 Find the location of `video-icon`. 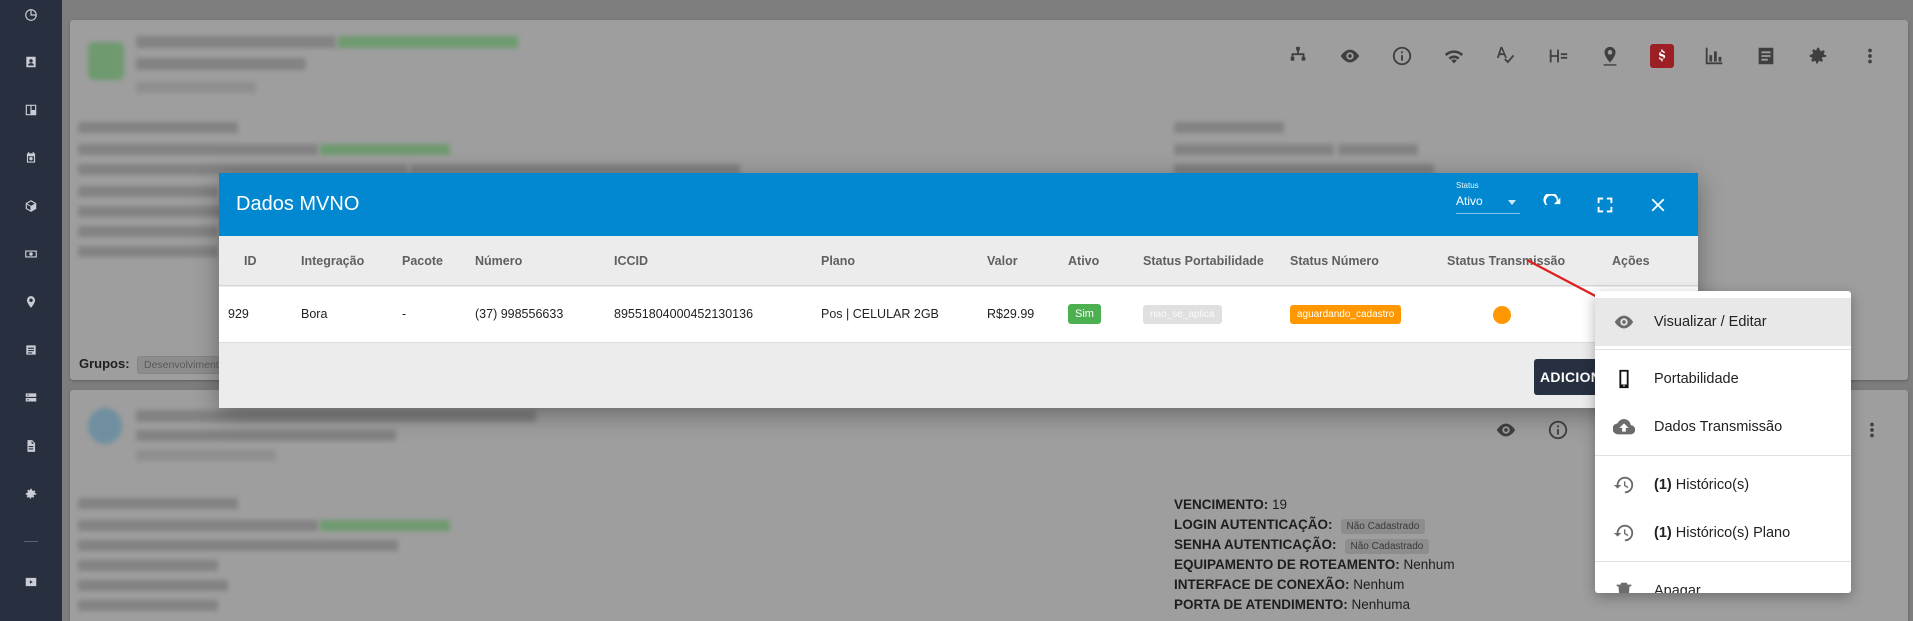

video-icon is located at coordinates (31, 582).